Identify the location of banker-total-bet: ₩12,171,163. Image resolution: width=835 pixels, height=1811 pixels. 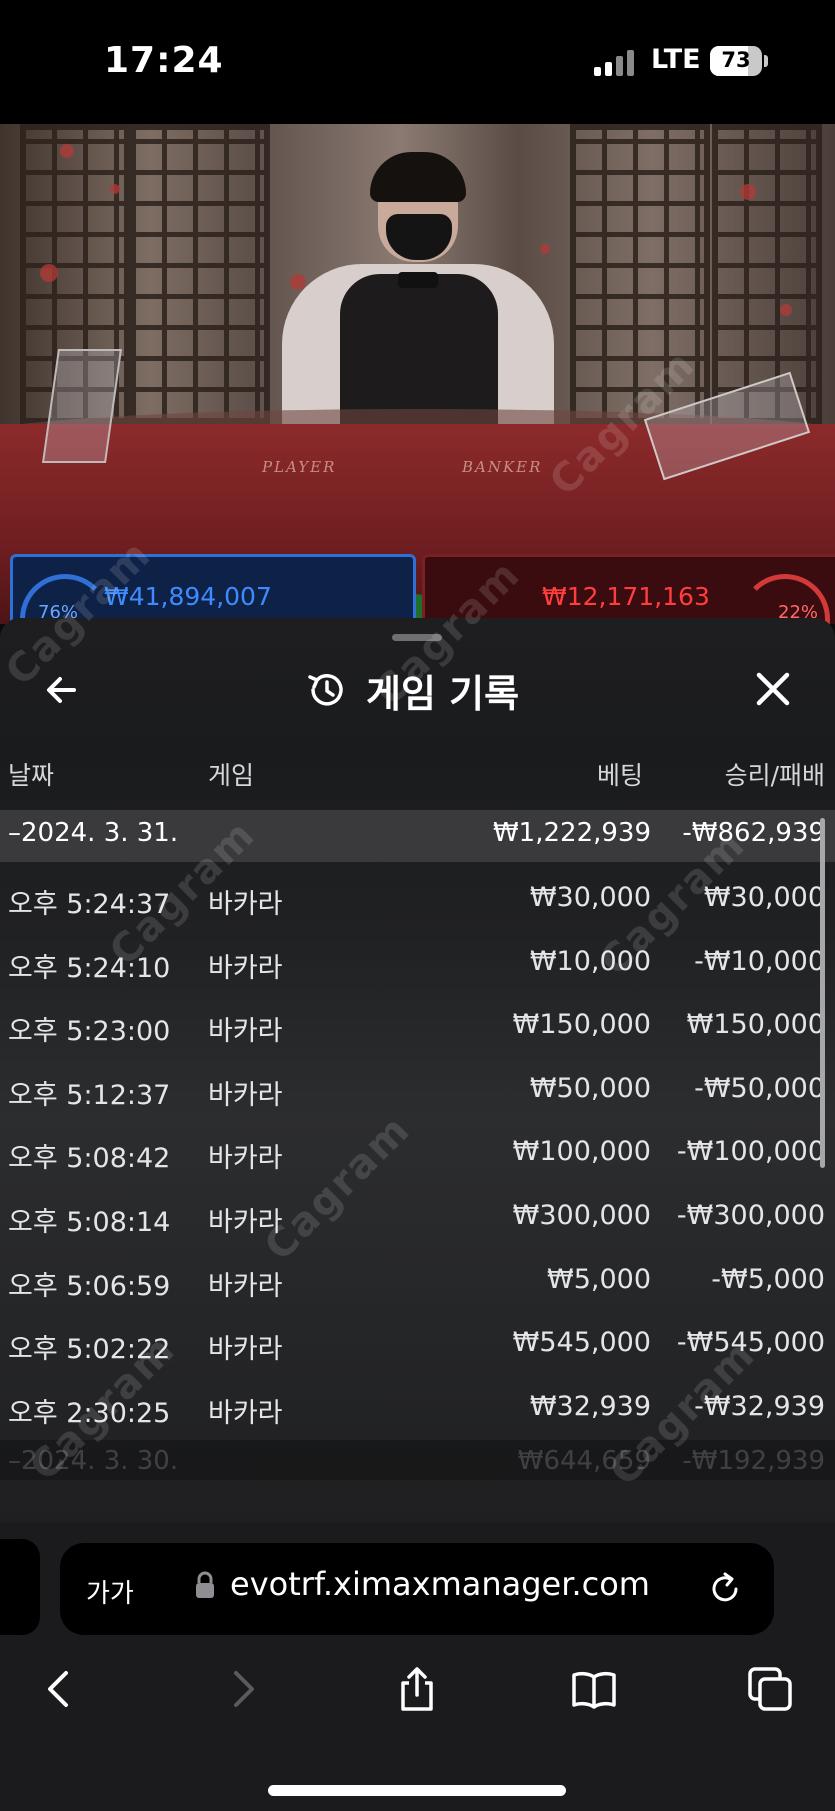
(626, 596).